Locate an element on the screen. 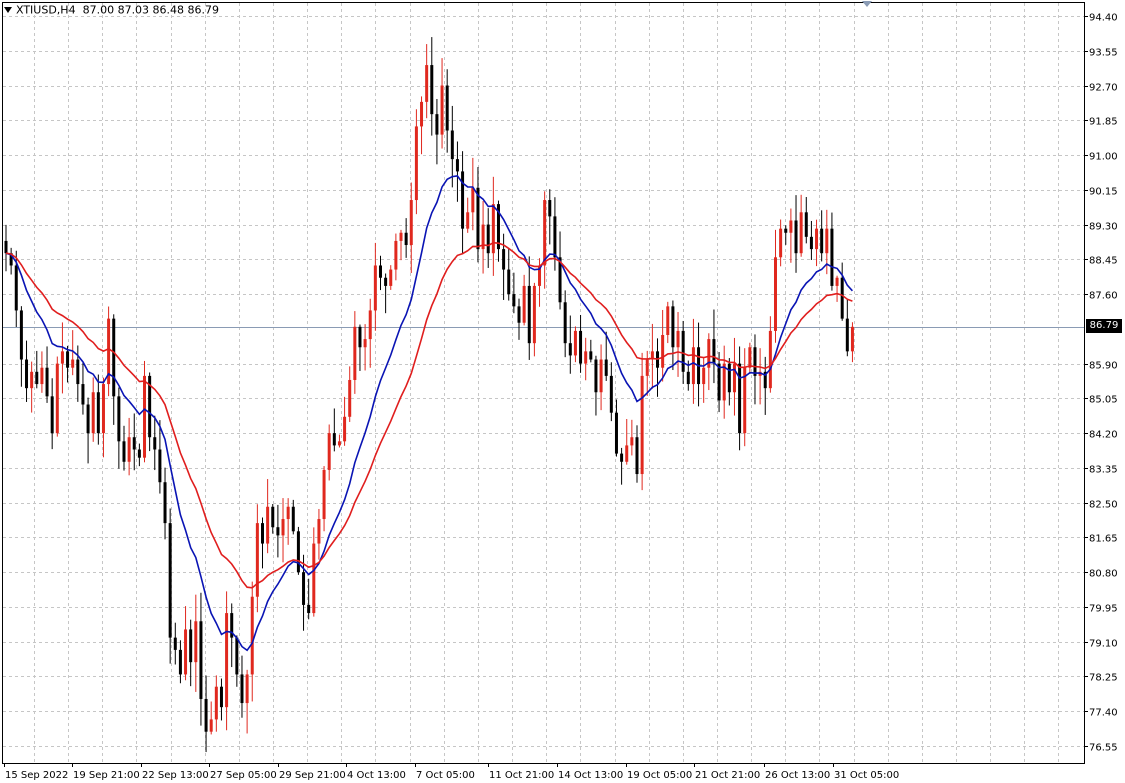 This screenshot has height=783, width=1125. y-axis-tick-label: 94.40 is located at coordinates (1103, 18).